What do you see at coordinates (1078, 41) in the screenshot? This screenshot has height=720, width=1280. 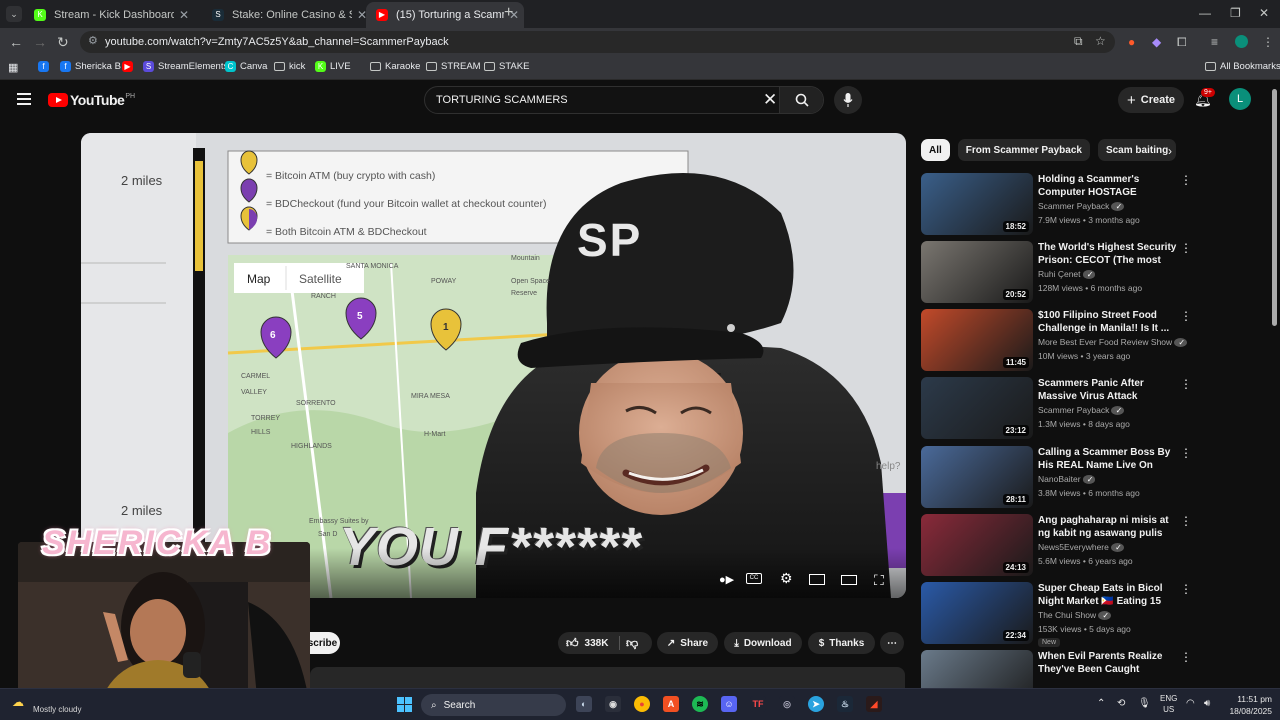 I see `cast-icon: ⧉` at bounding box center [1078, 41].